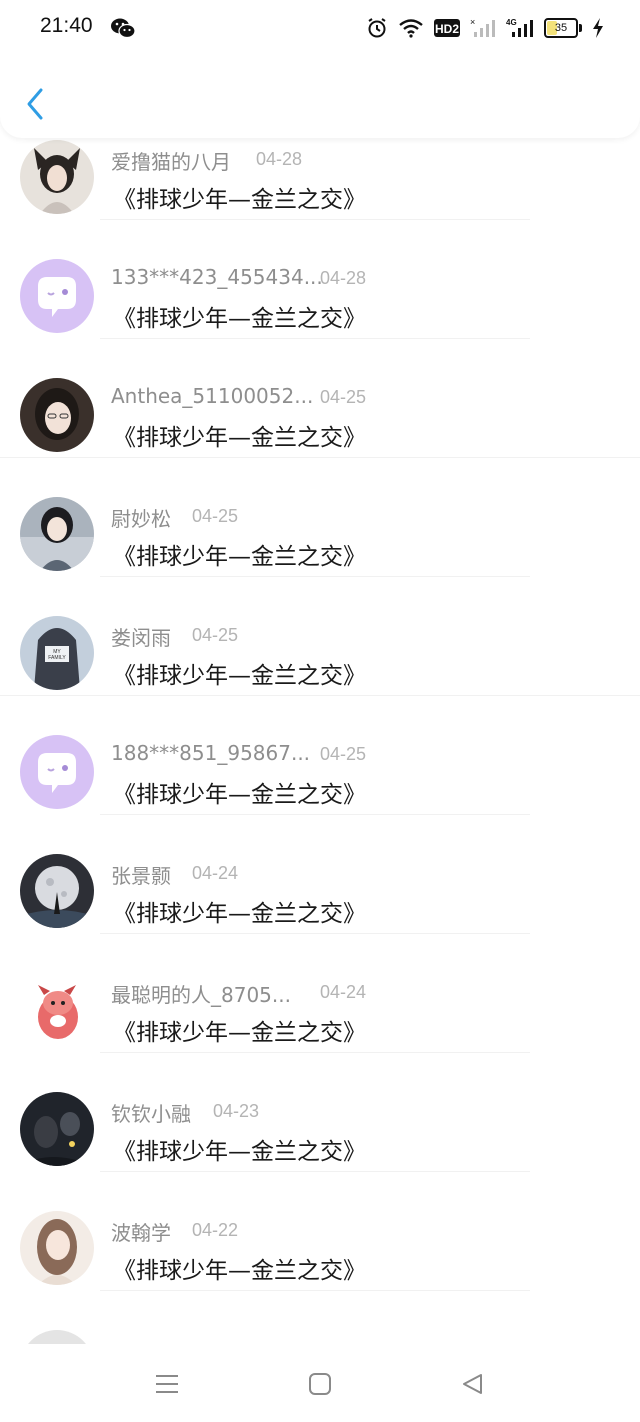  I want to click on list-item: 尉妙松 04-25 《排球少年—金兰之交》, so click(320, 517).